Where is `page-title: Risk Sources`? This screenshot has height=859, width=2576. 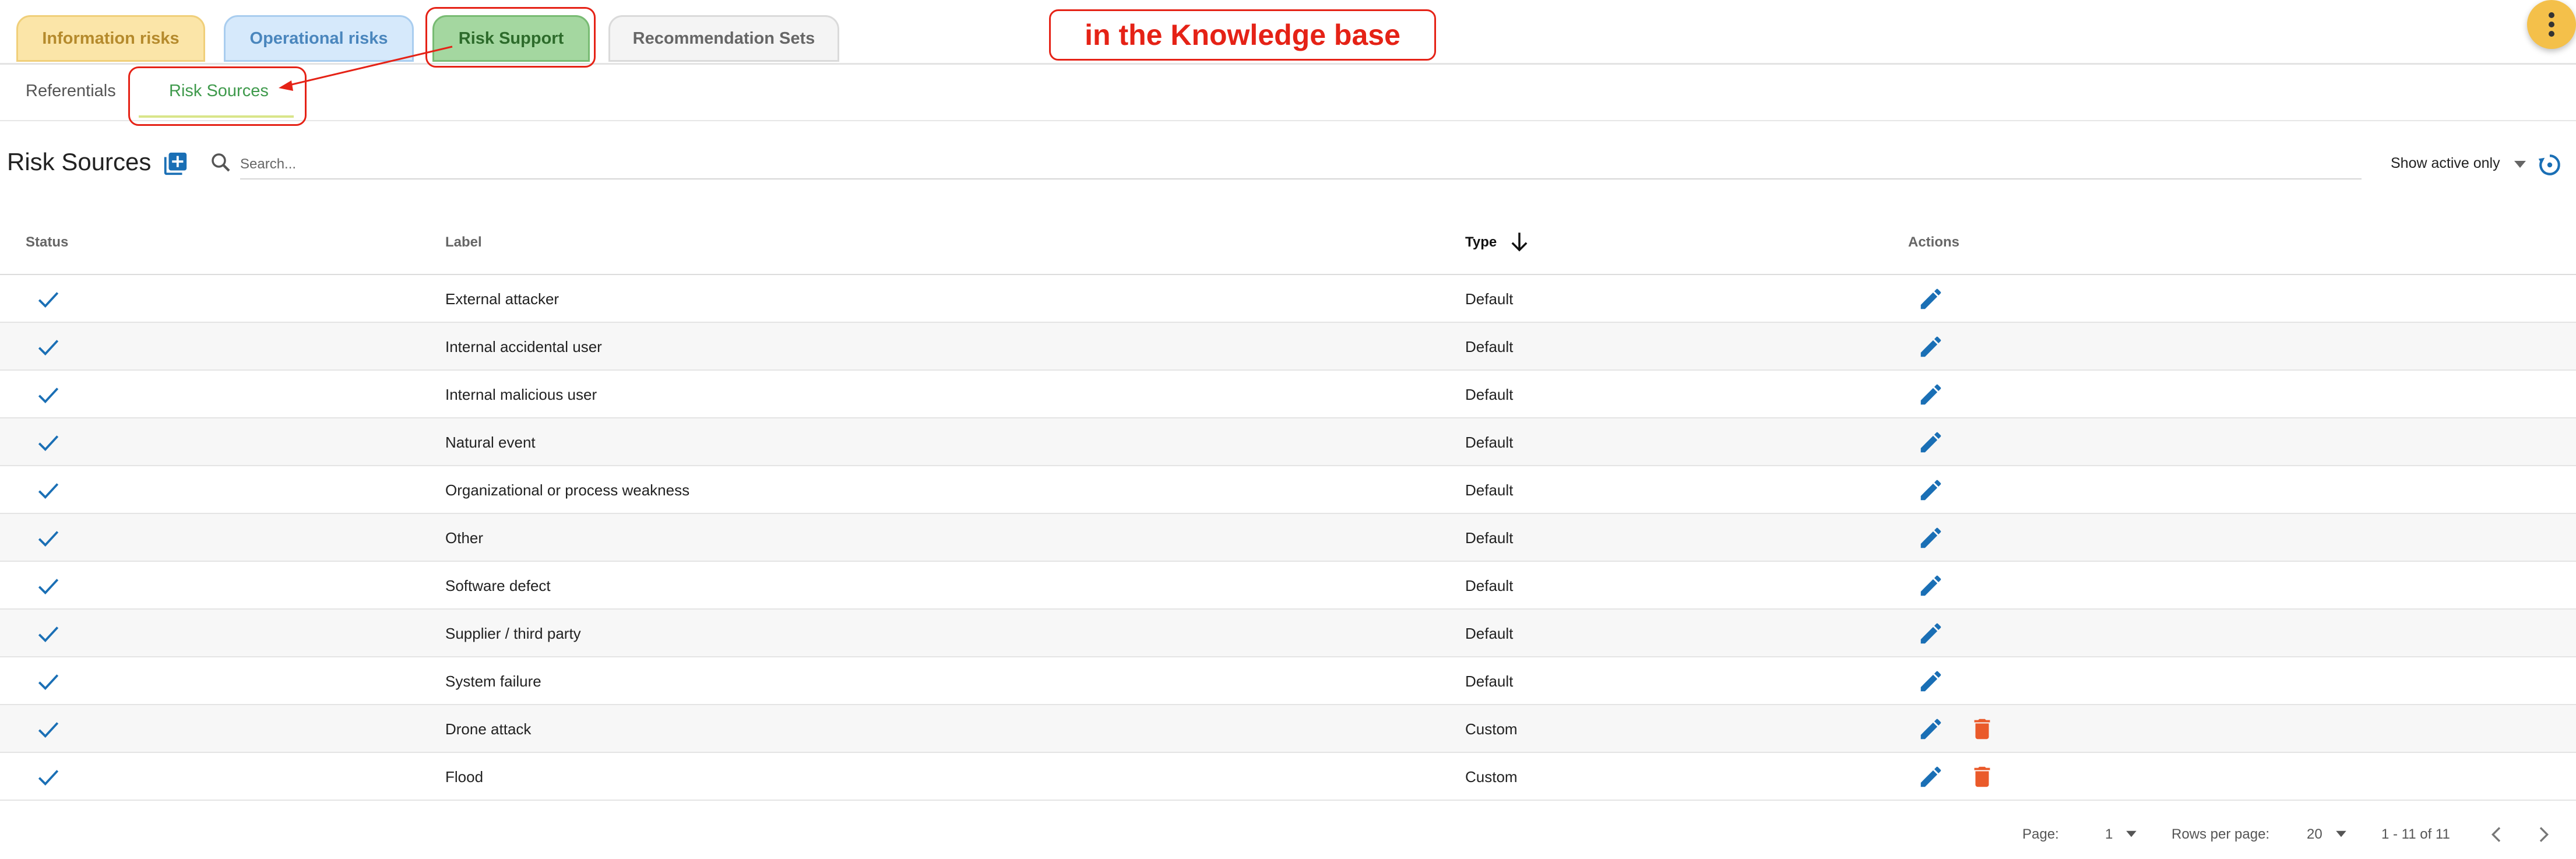
page-title: Risk Sources is located at coordinates (79, 161).